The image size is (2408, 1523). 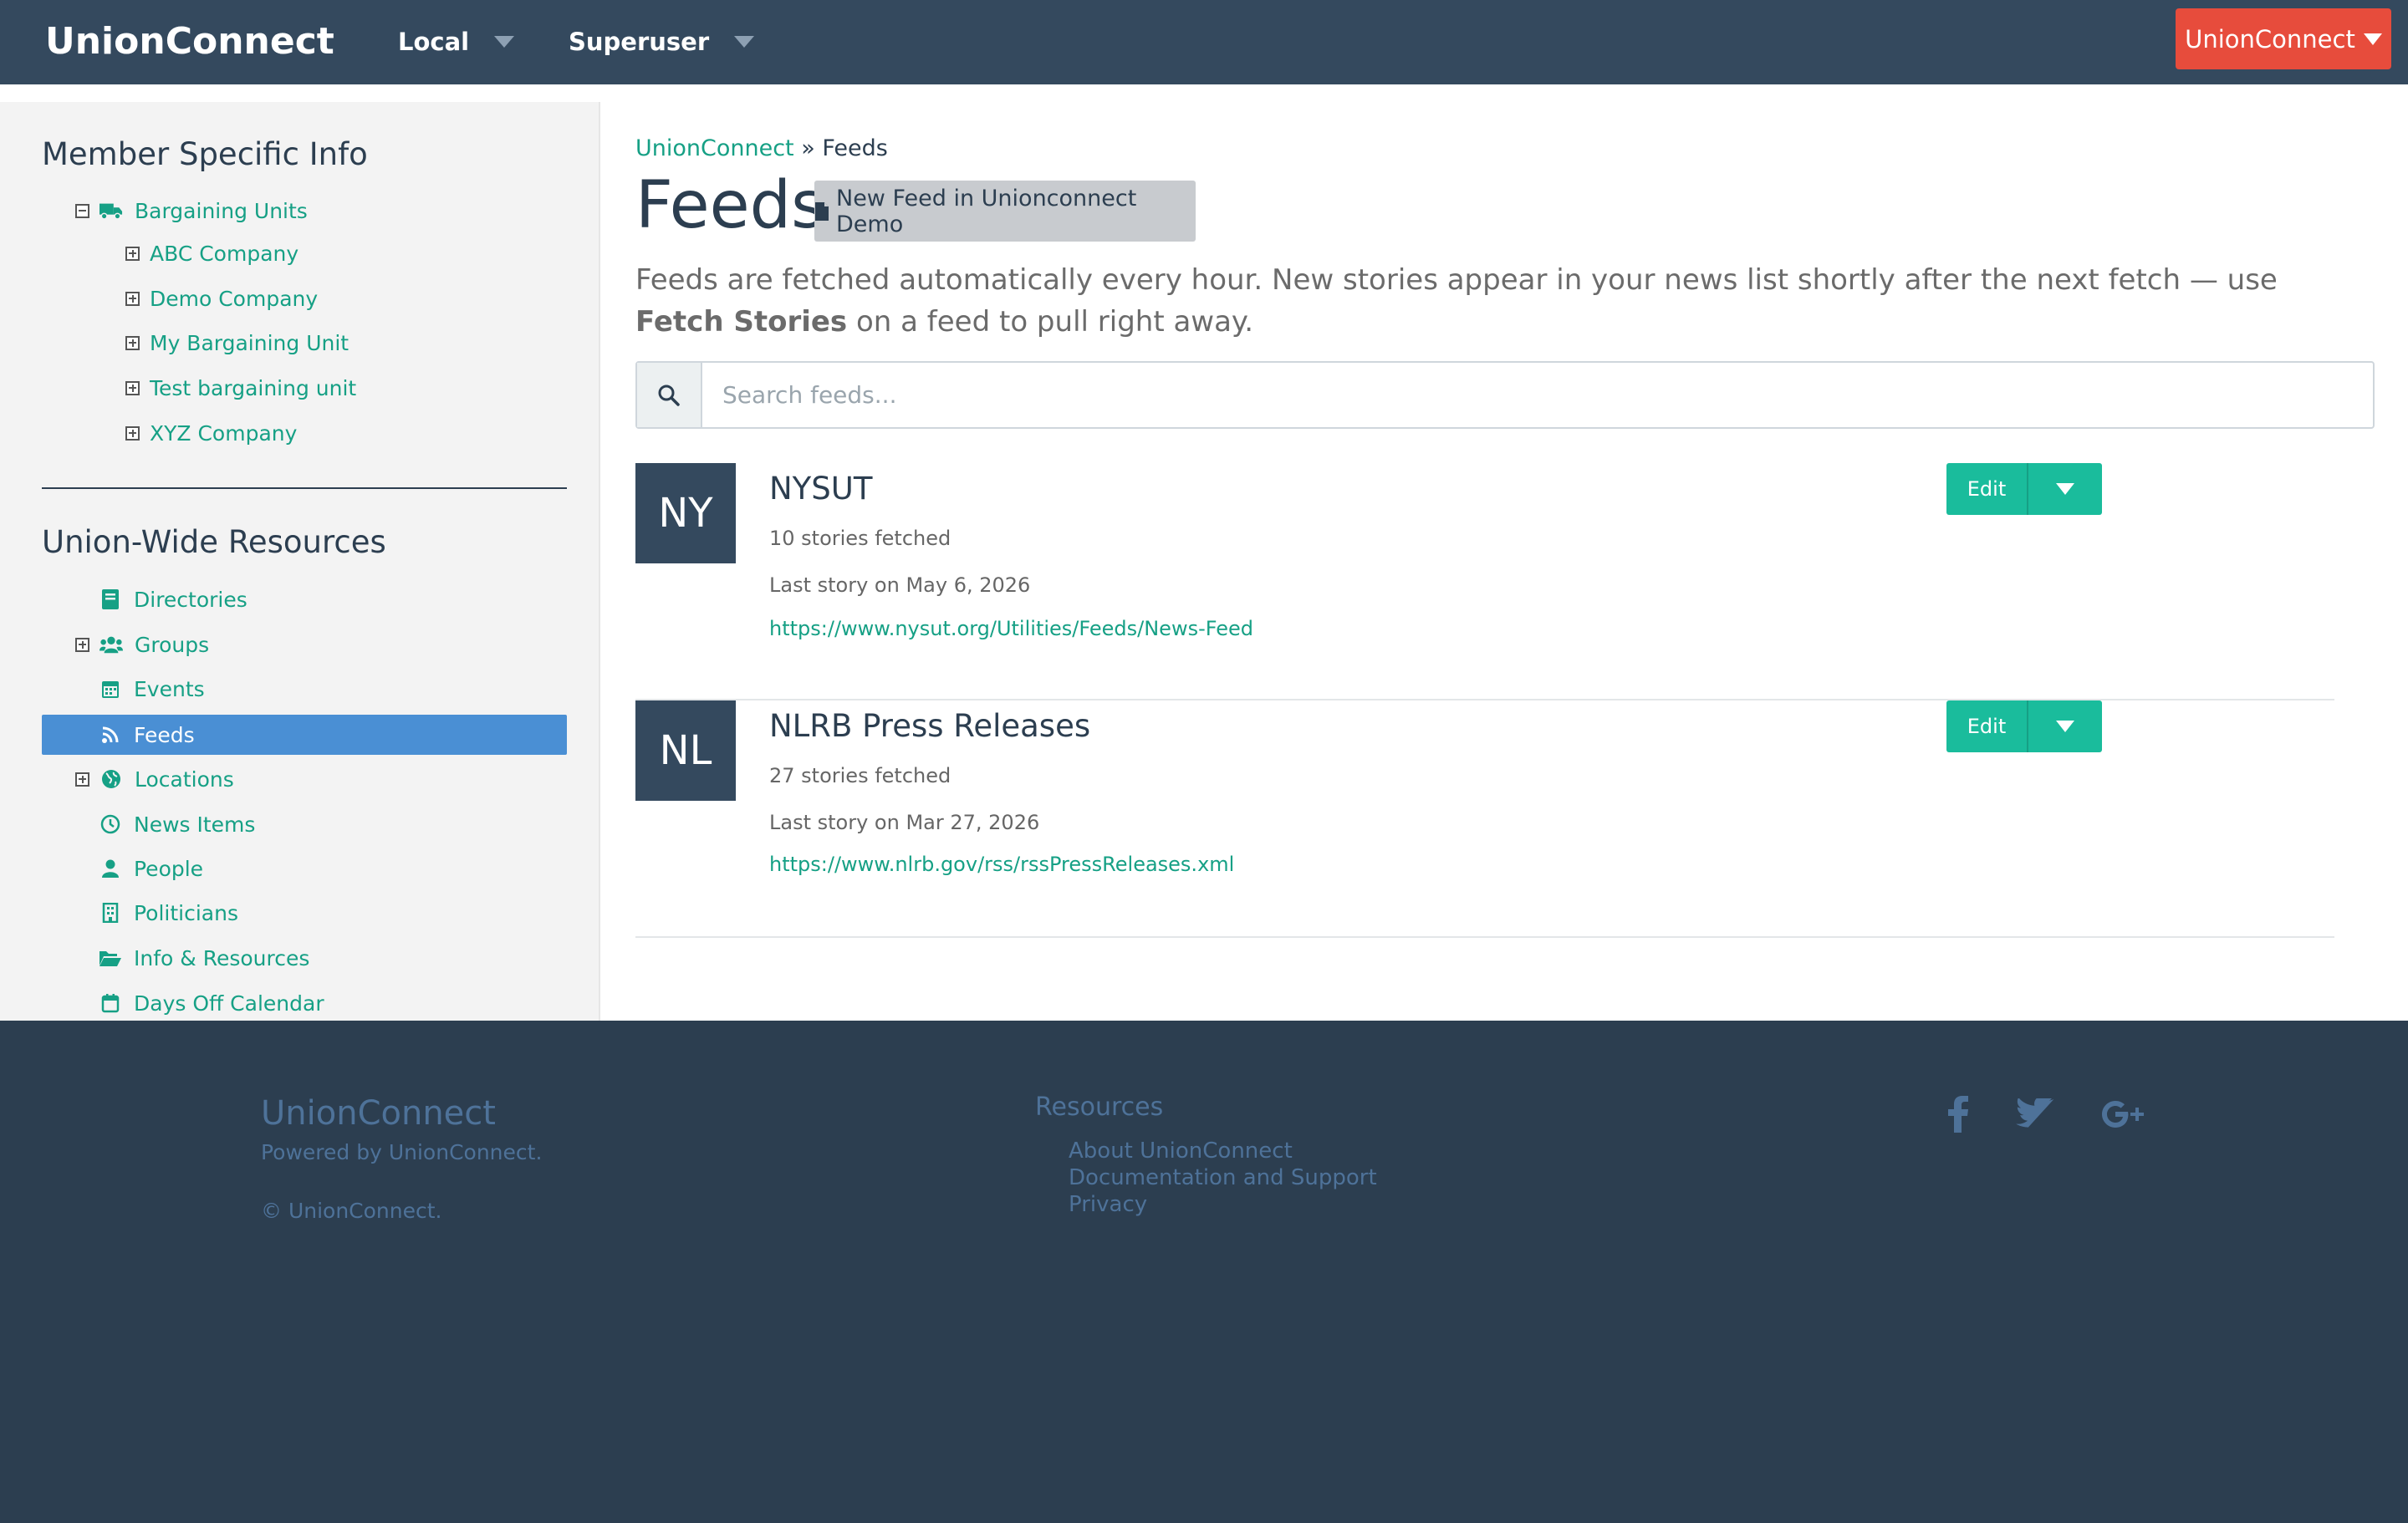 What do you see at coordinates (195, 825) in the screenshot?
I see `sidebar-item-label: News Items` at bounding box center [195, 825].